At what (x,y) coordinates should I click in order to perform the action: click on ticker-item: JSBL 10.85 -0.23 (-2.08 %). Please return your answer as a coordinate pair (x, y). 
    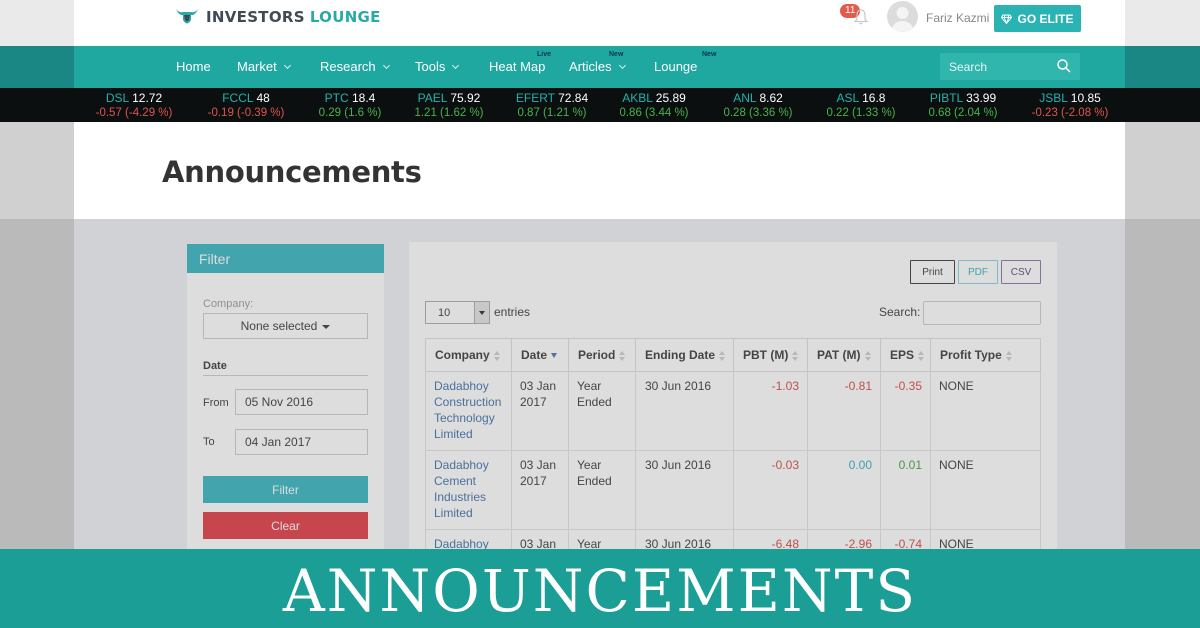
    Looking at the image, I should click on (1070, 106).